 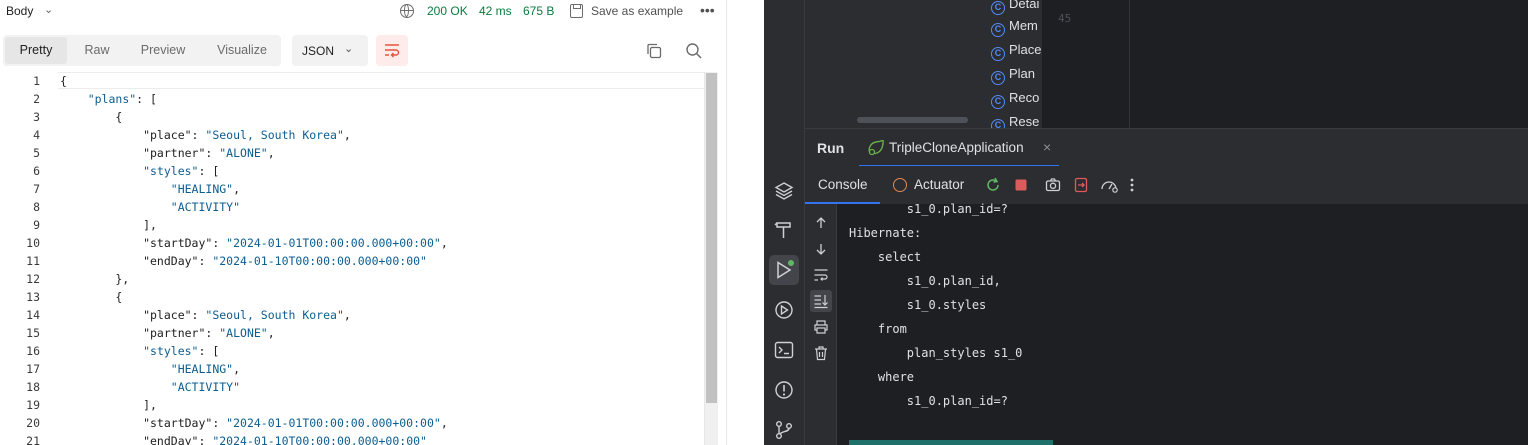 I want to click on tree-item: C Plan, so click(x=1013, y=74).